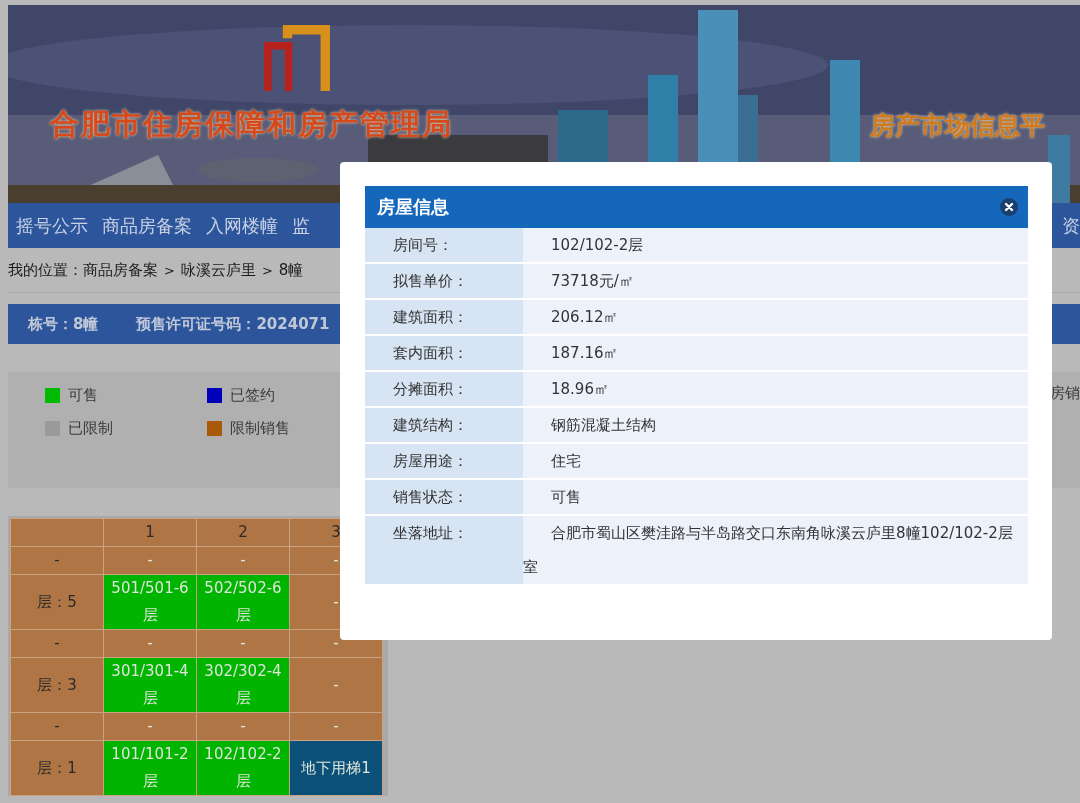  Describe the element at coordinates (430, 317) in the screenshot. I see `field-label: 建筑面积：` at that location.